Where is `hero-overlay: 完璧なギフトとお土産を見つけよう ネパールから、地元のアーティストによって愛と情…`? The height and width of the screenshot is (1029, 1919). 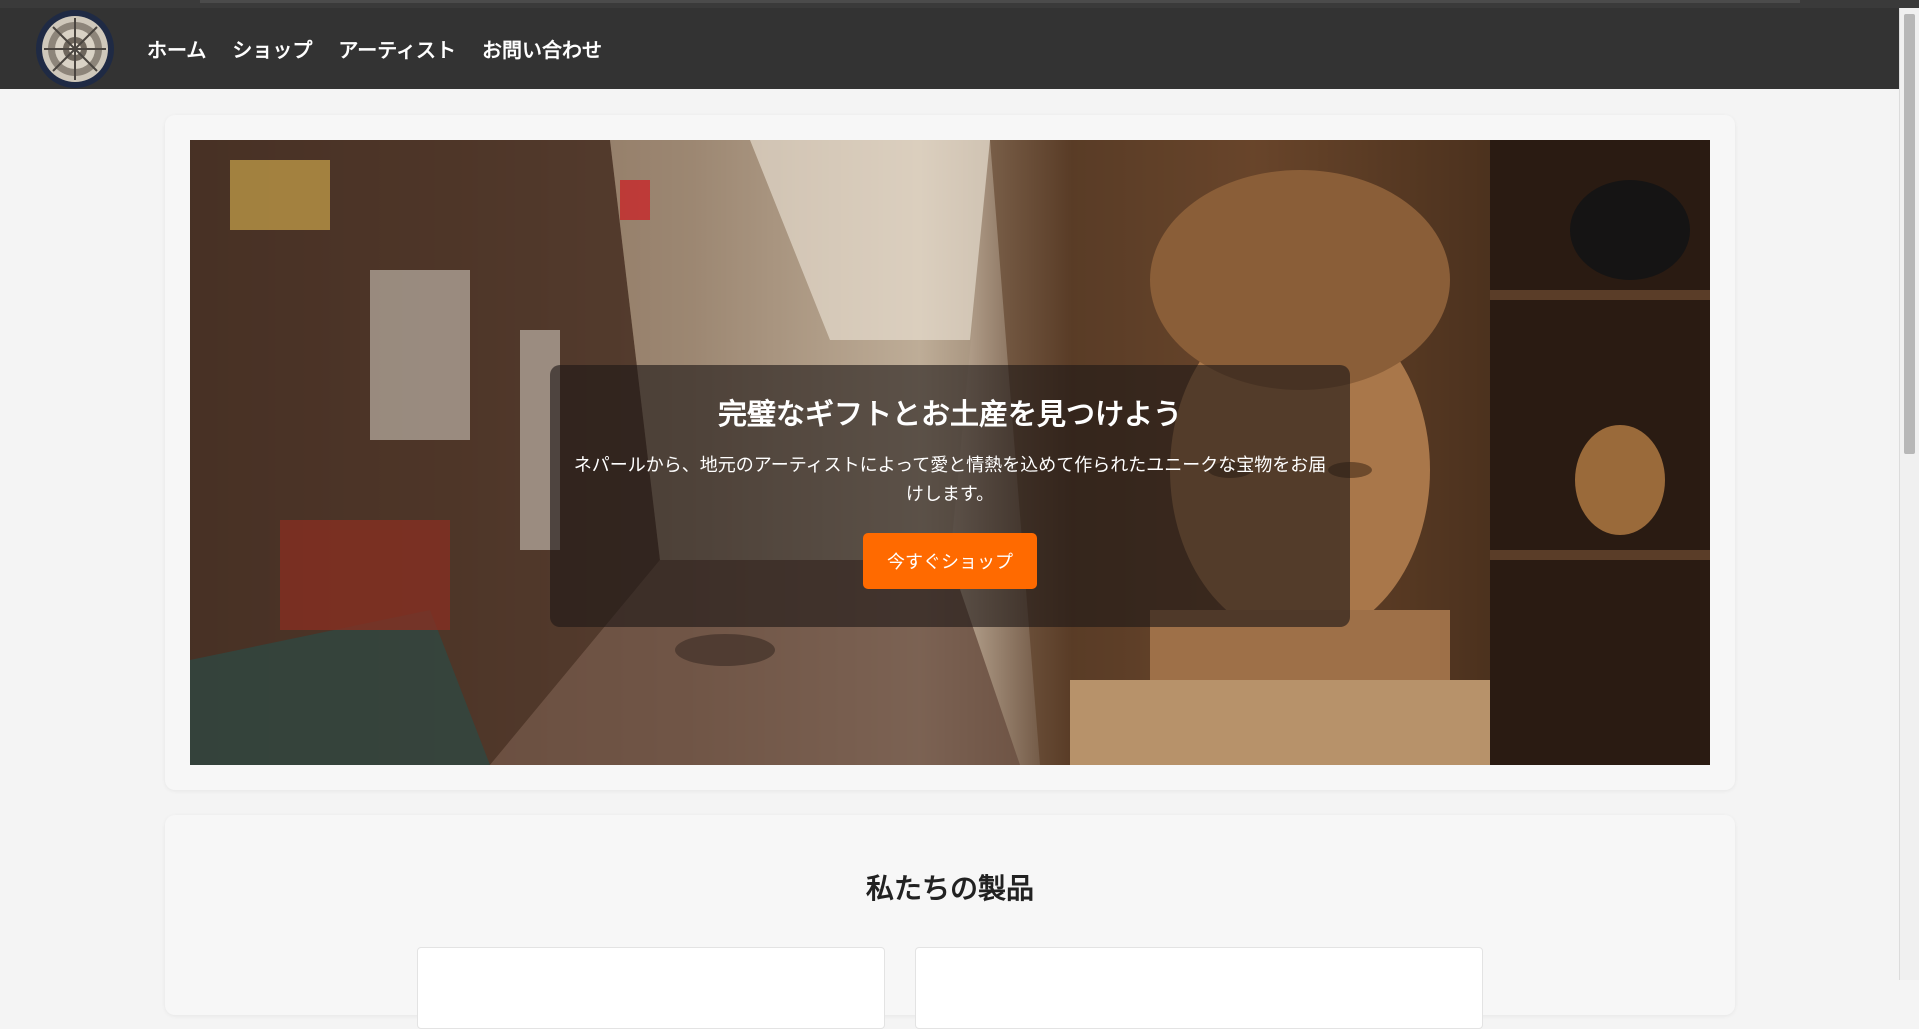 hero-overlay: 完璧なギフトとお土産を見つけよう ネパールから、地元のアーティストによって愛と情… is located at coordinates (950, 496).